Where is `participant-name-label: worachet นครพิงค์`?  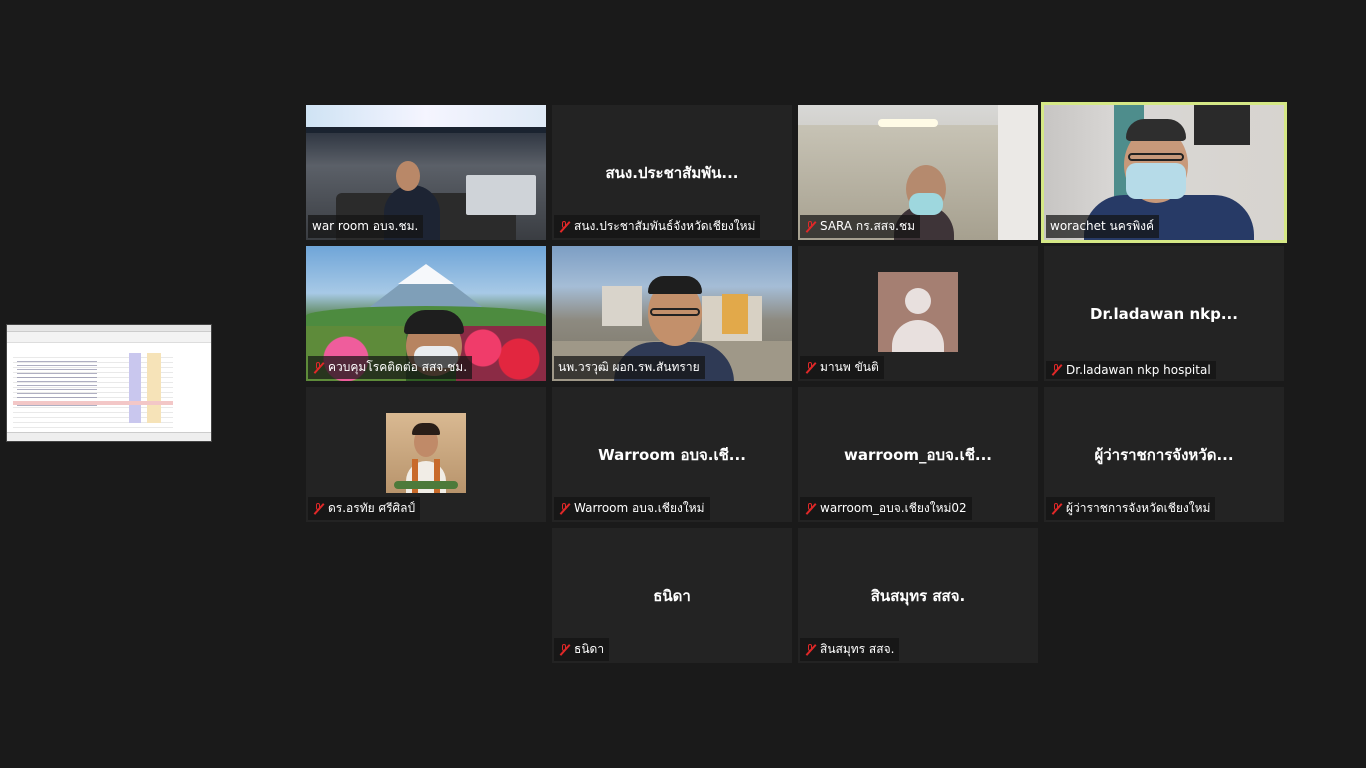 participant-name-label: worachet นครพิงค์ is located at coordinates (1103, 226).